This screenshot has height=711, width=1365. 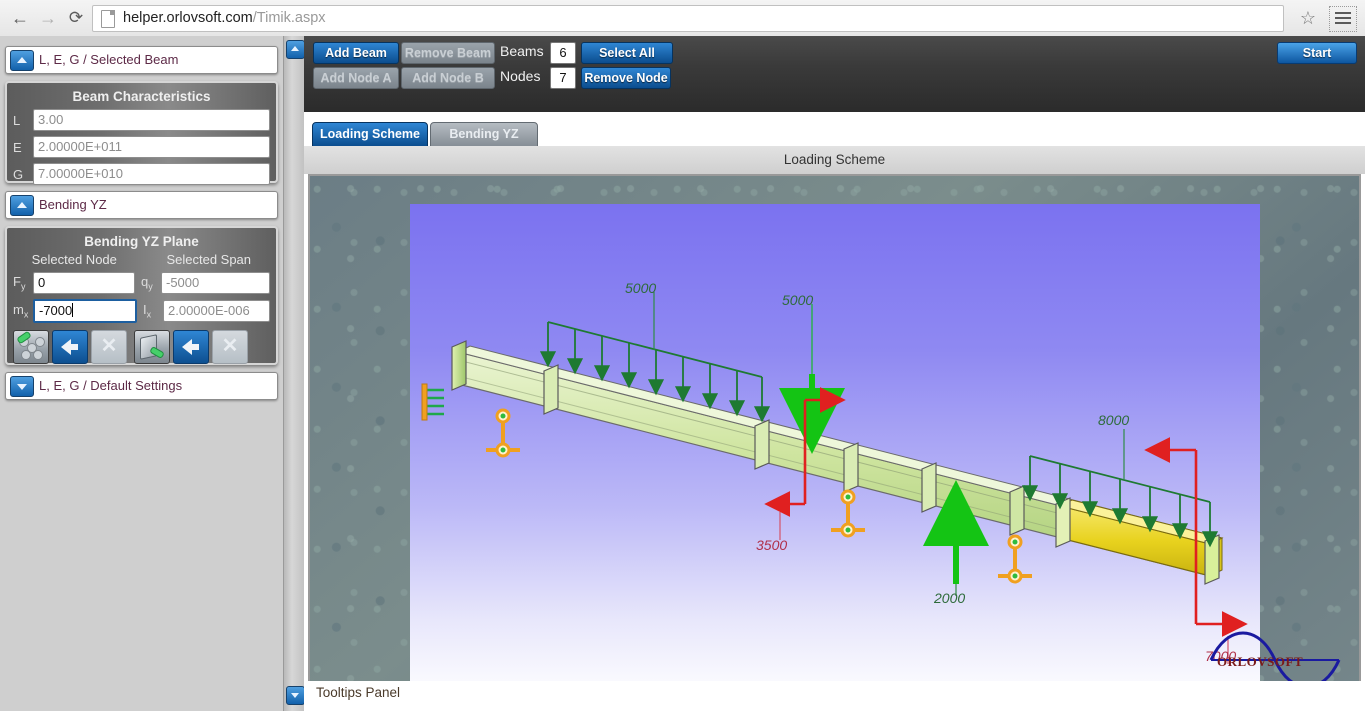 What do you see at coordinates (141, 96) in the screenshot?
I see `beam-characteristics-title: Beam Characteristics` at bounding box center [141, 96].